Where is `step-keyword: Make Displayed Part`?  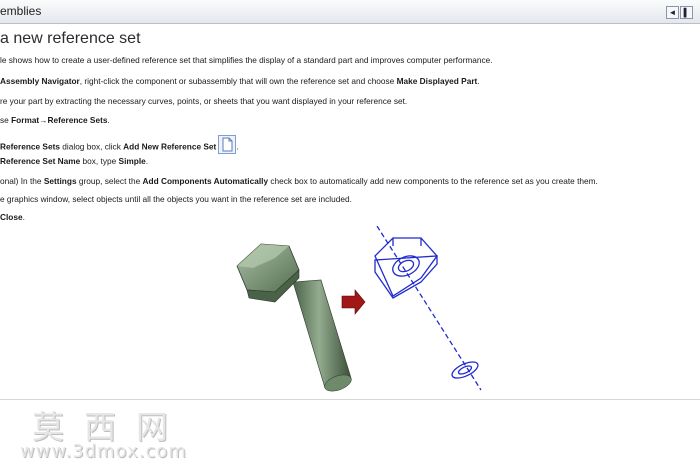
step-keyword: Make Displayed Part is located at coordinates (437, 81).